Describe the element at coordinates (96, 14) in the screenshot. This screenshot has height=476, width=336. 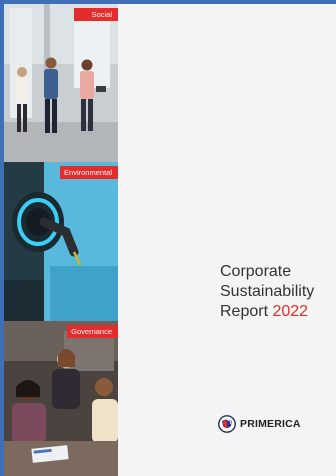
I see `social-tag: Social` at that location.